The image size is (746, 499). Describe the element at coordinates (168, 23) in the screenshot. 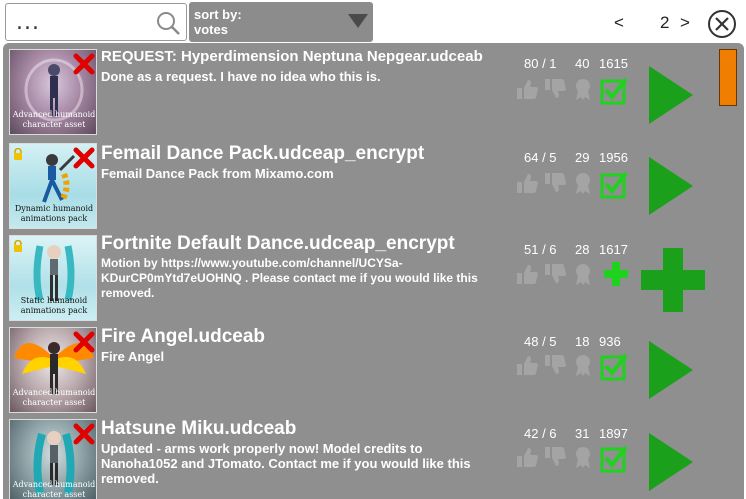

I see `search-icon` at that location.